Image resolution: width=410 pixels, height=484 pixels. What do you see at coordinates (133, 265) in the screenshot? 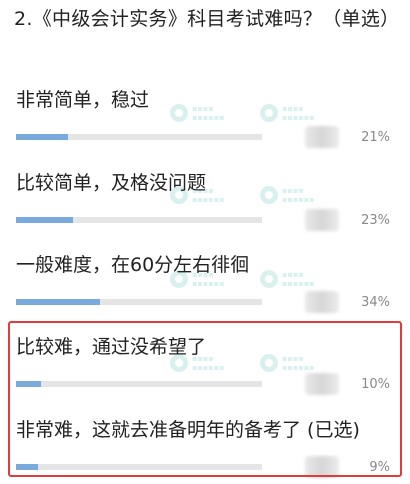
I see `option-label: 一般难度，在60分左右徘徊` at bounding box center [133, 265].